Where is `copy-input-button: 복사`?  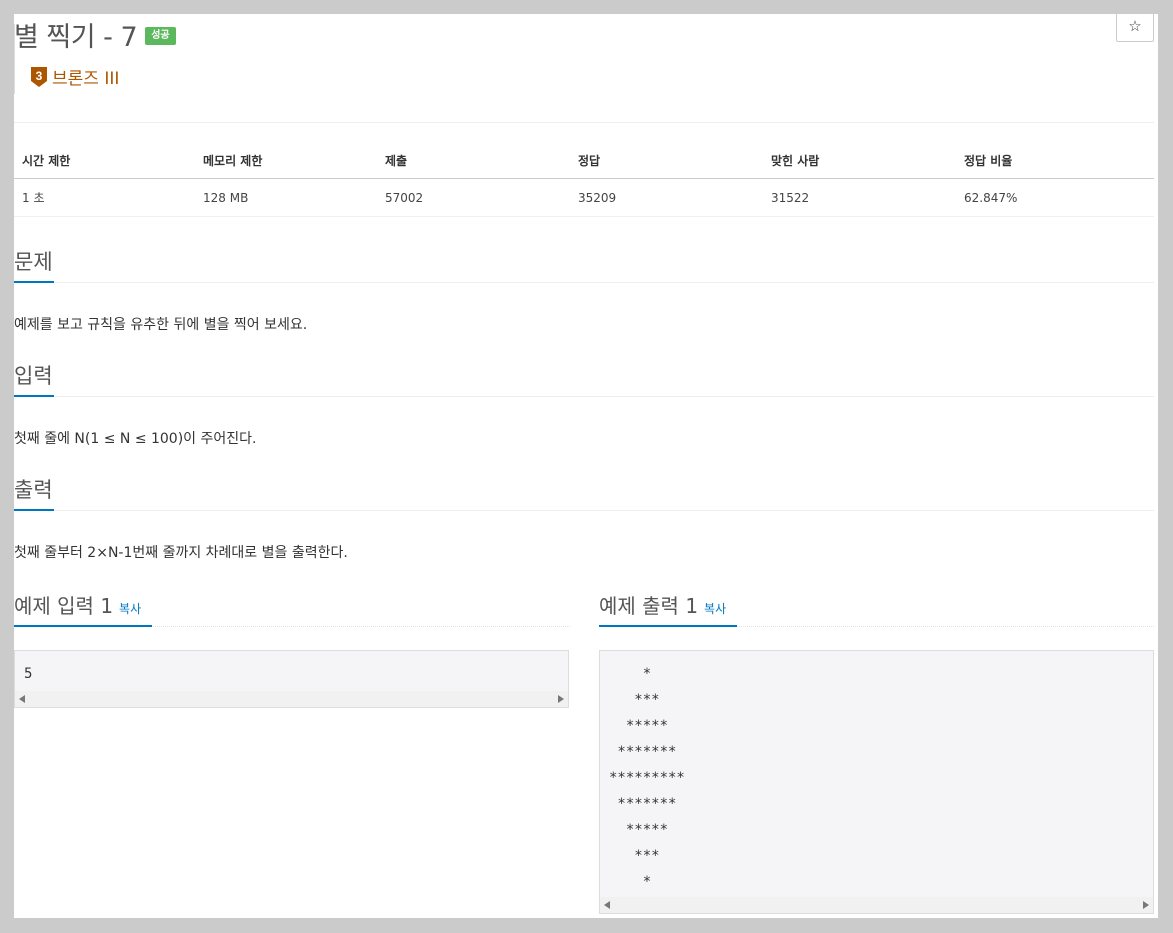 copy-input-button: 복사 is located at coordinates (130, 609).